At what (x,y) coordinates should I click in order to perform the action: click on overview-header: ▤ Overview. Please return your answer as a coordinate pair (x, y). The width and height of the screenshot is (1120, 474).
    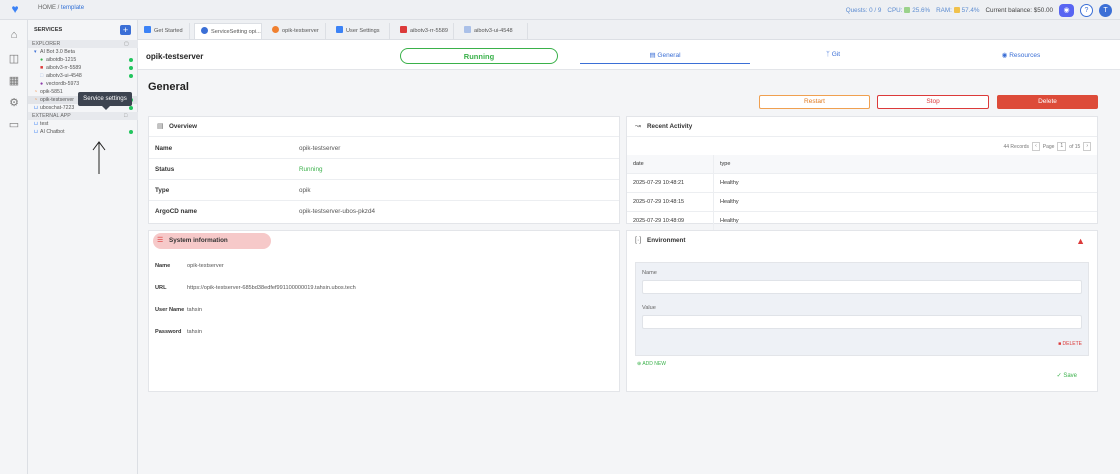
    Looking at the image, I should click on (384, 127).